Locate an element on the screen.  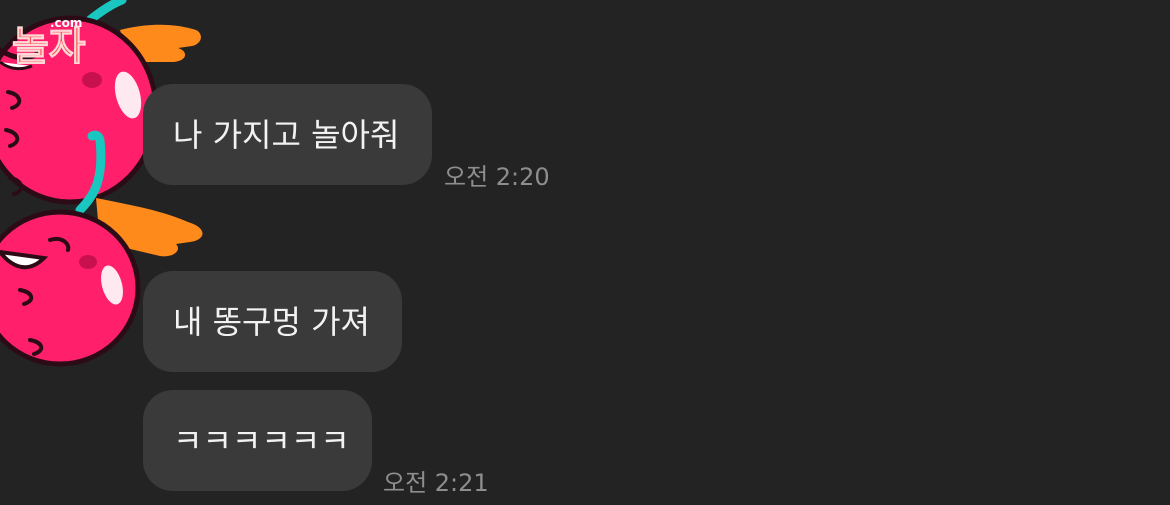
message-bubble: ㅋㅋㅋㅋㅋㅋ is located at coordinates (257, 440).